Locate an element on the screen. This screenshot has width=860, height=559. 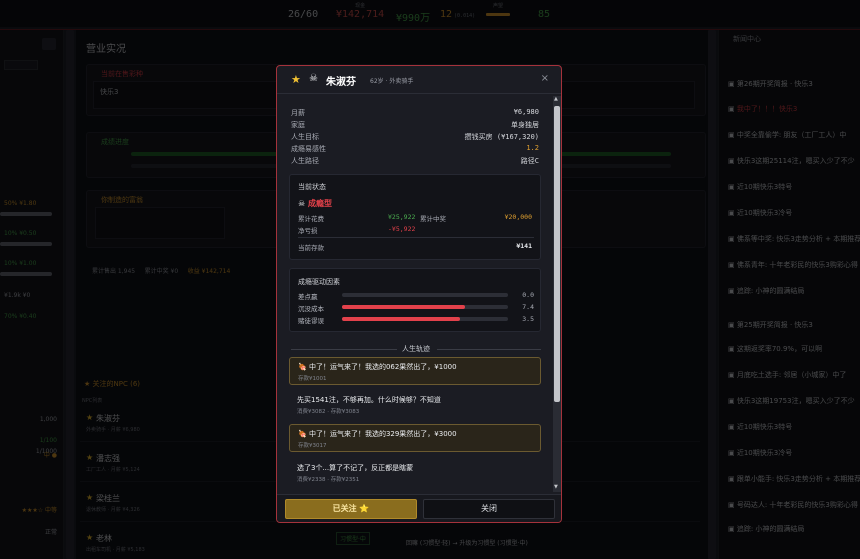
event-text: 🍖 中了！运气来了！我选的062果然出了，¥1000 is located at coordinates (377, 367).